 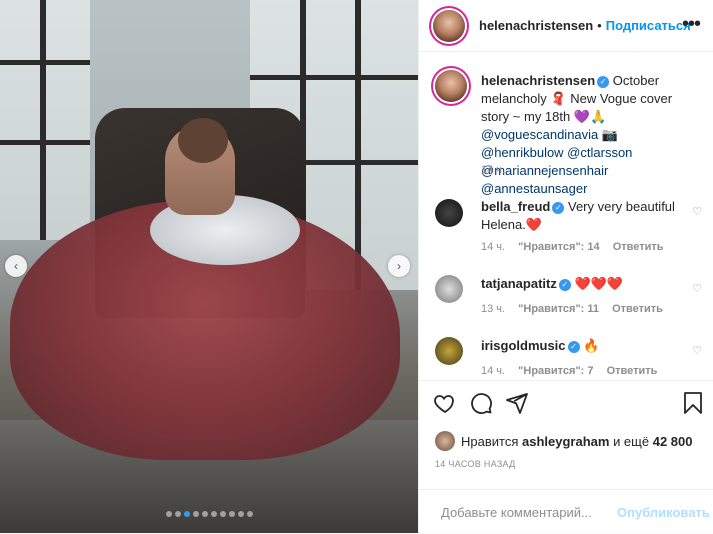 I want to click on likes-summary: Нравится ashleygraham и ещё 42 800, so click(x=563, y=441).